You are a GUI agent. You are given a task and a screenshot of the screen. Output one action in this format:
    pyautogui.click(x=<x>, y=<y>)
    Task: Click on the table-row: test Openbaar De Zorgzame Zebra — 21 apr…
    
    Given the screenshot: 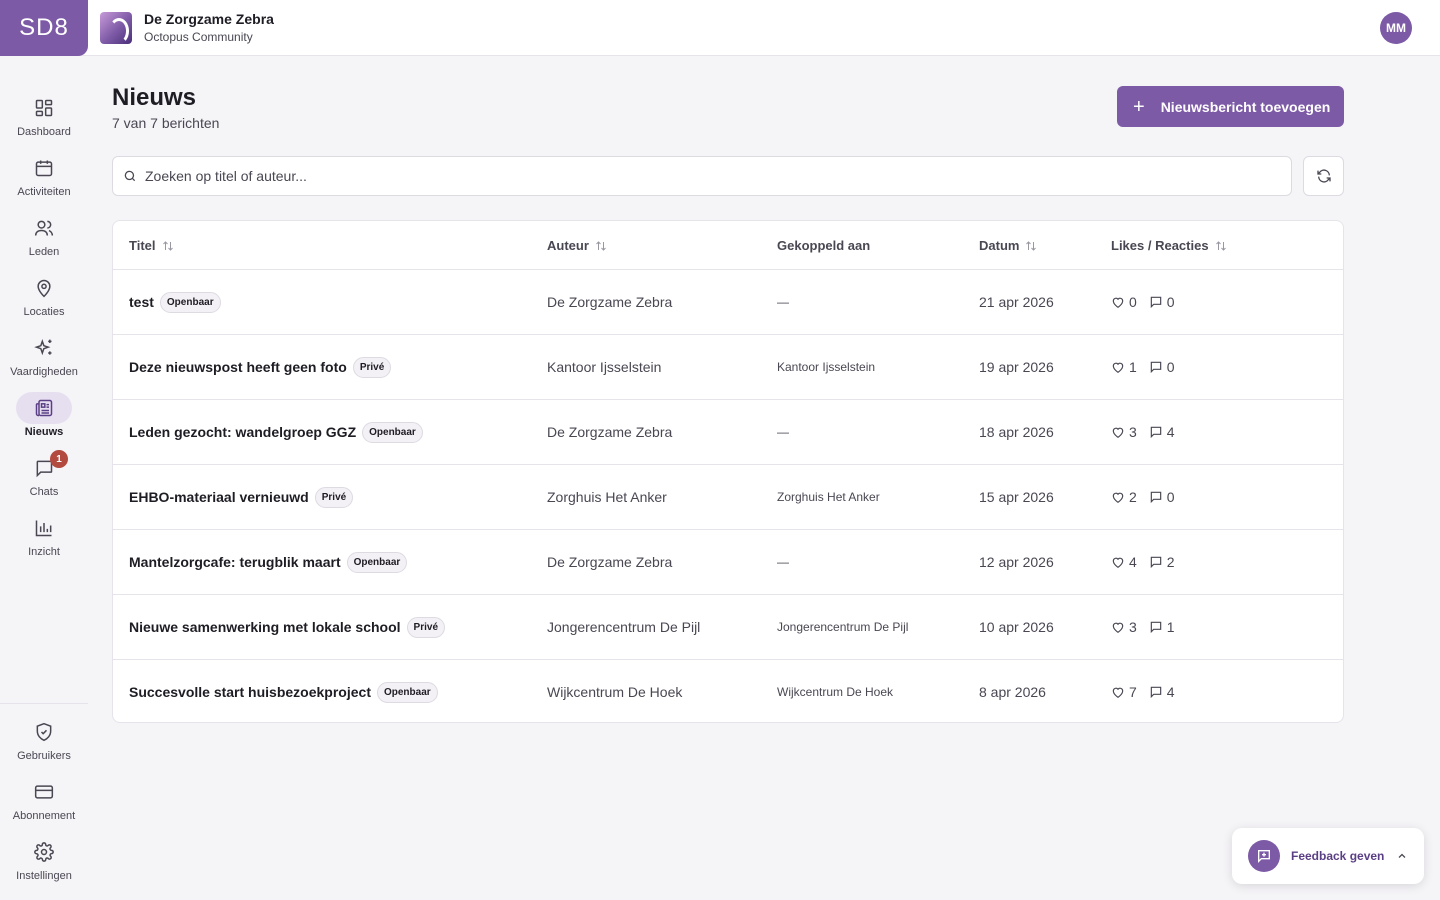 What is the action you would take?
    pyautogui.click(x=728, y=302)
    